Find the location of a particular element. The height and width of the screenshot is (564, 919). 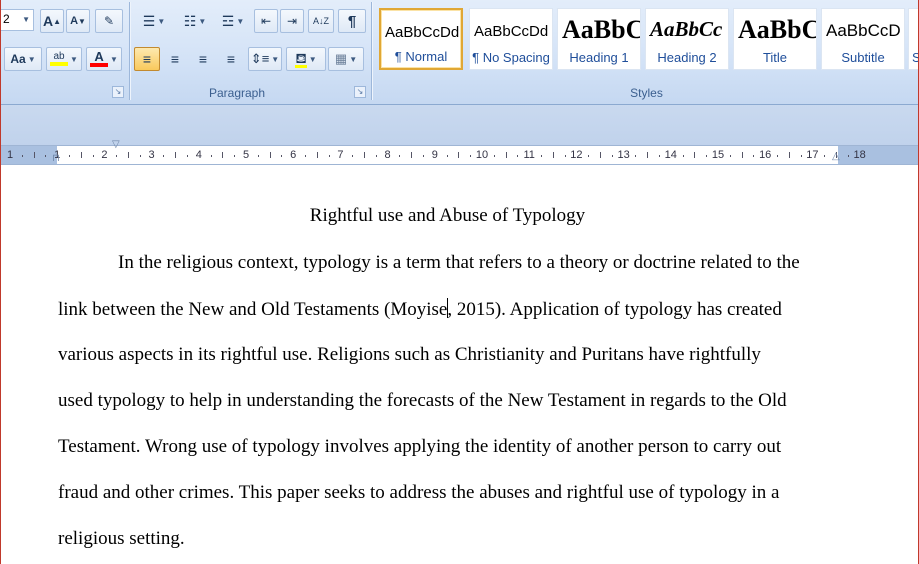

bullets-button: ☰ ▼ is located at coordinates (154, 21).